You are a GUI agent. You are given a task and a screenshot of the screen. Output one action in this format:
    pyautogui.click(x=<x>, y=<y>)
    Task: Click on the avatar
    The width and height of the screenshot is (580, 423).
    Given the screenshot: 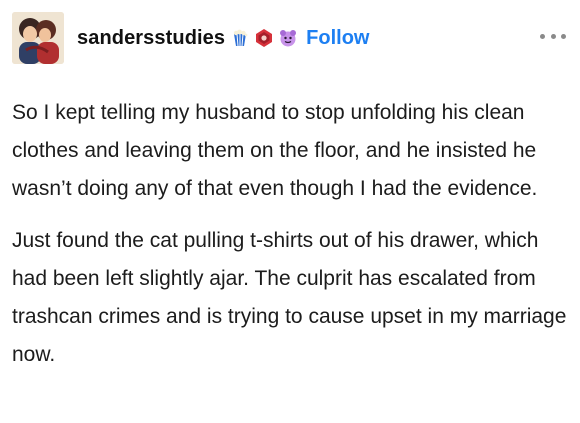 What is the action you would take?
    pyautogui.click(x=38, y=38)
    